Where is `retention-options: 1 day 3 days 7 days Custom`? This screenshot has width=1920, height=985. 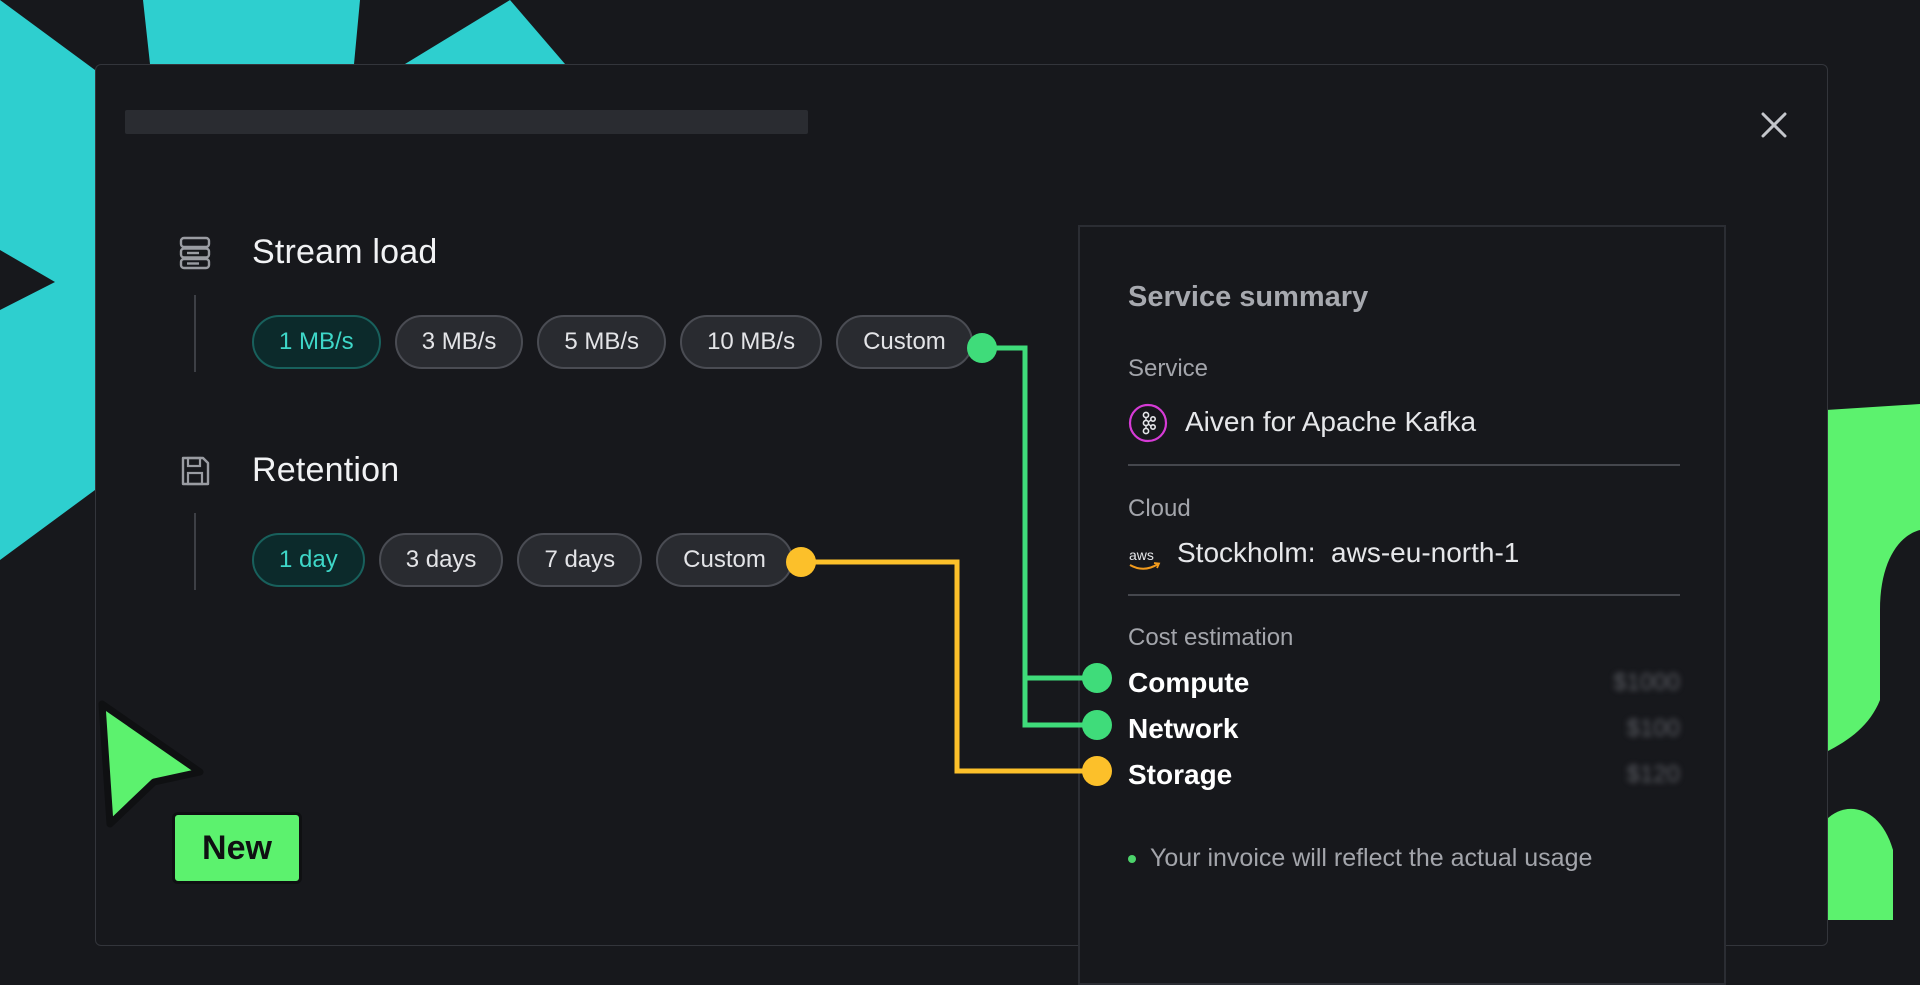 retention-options: 1 day 3 days 7 days Custom is located at coordinates (522, 560).